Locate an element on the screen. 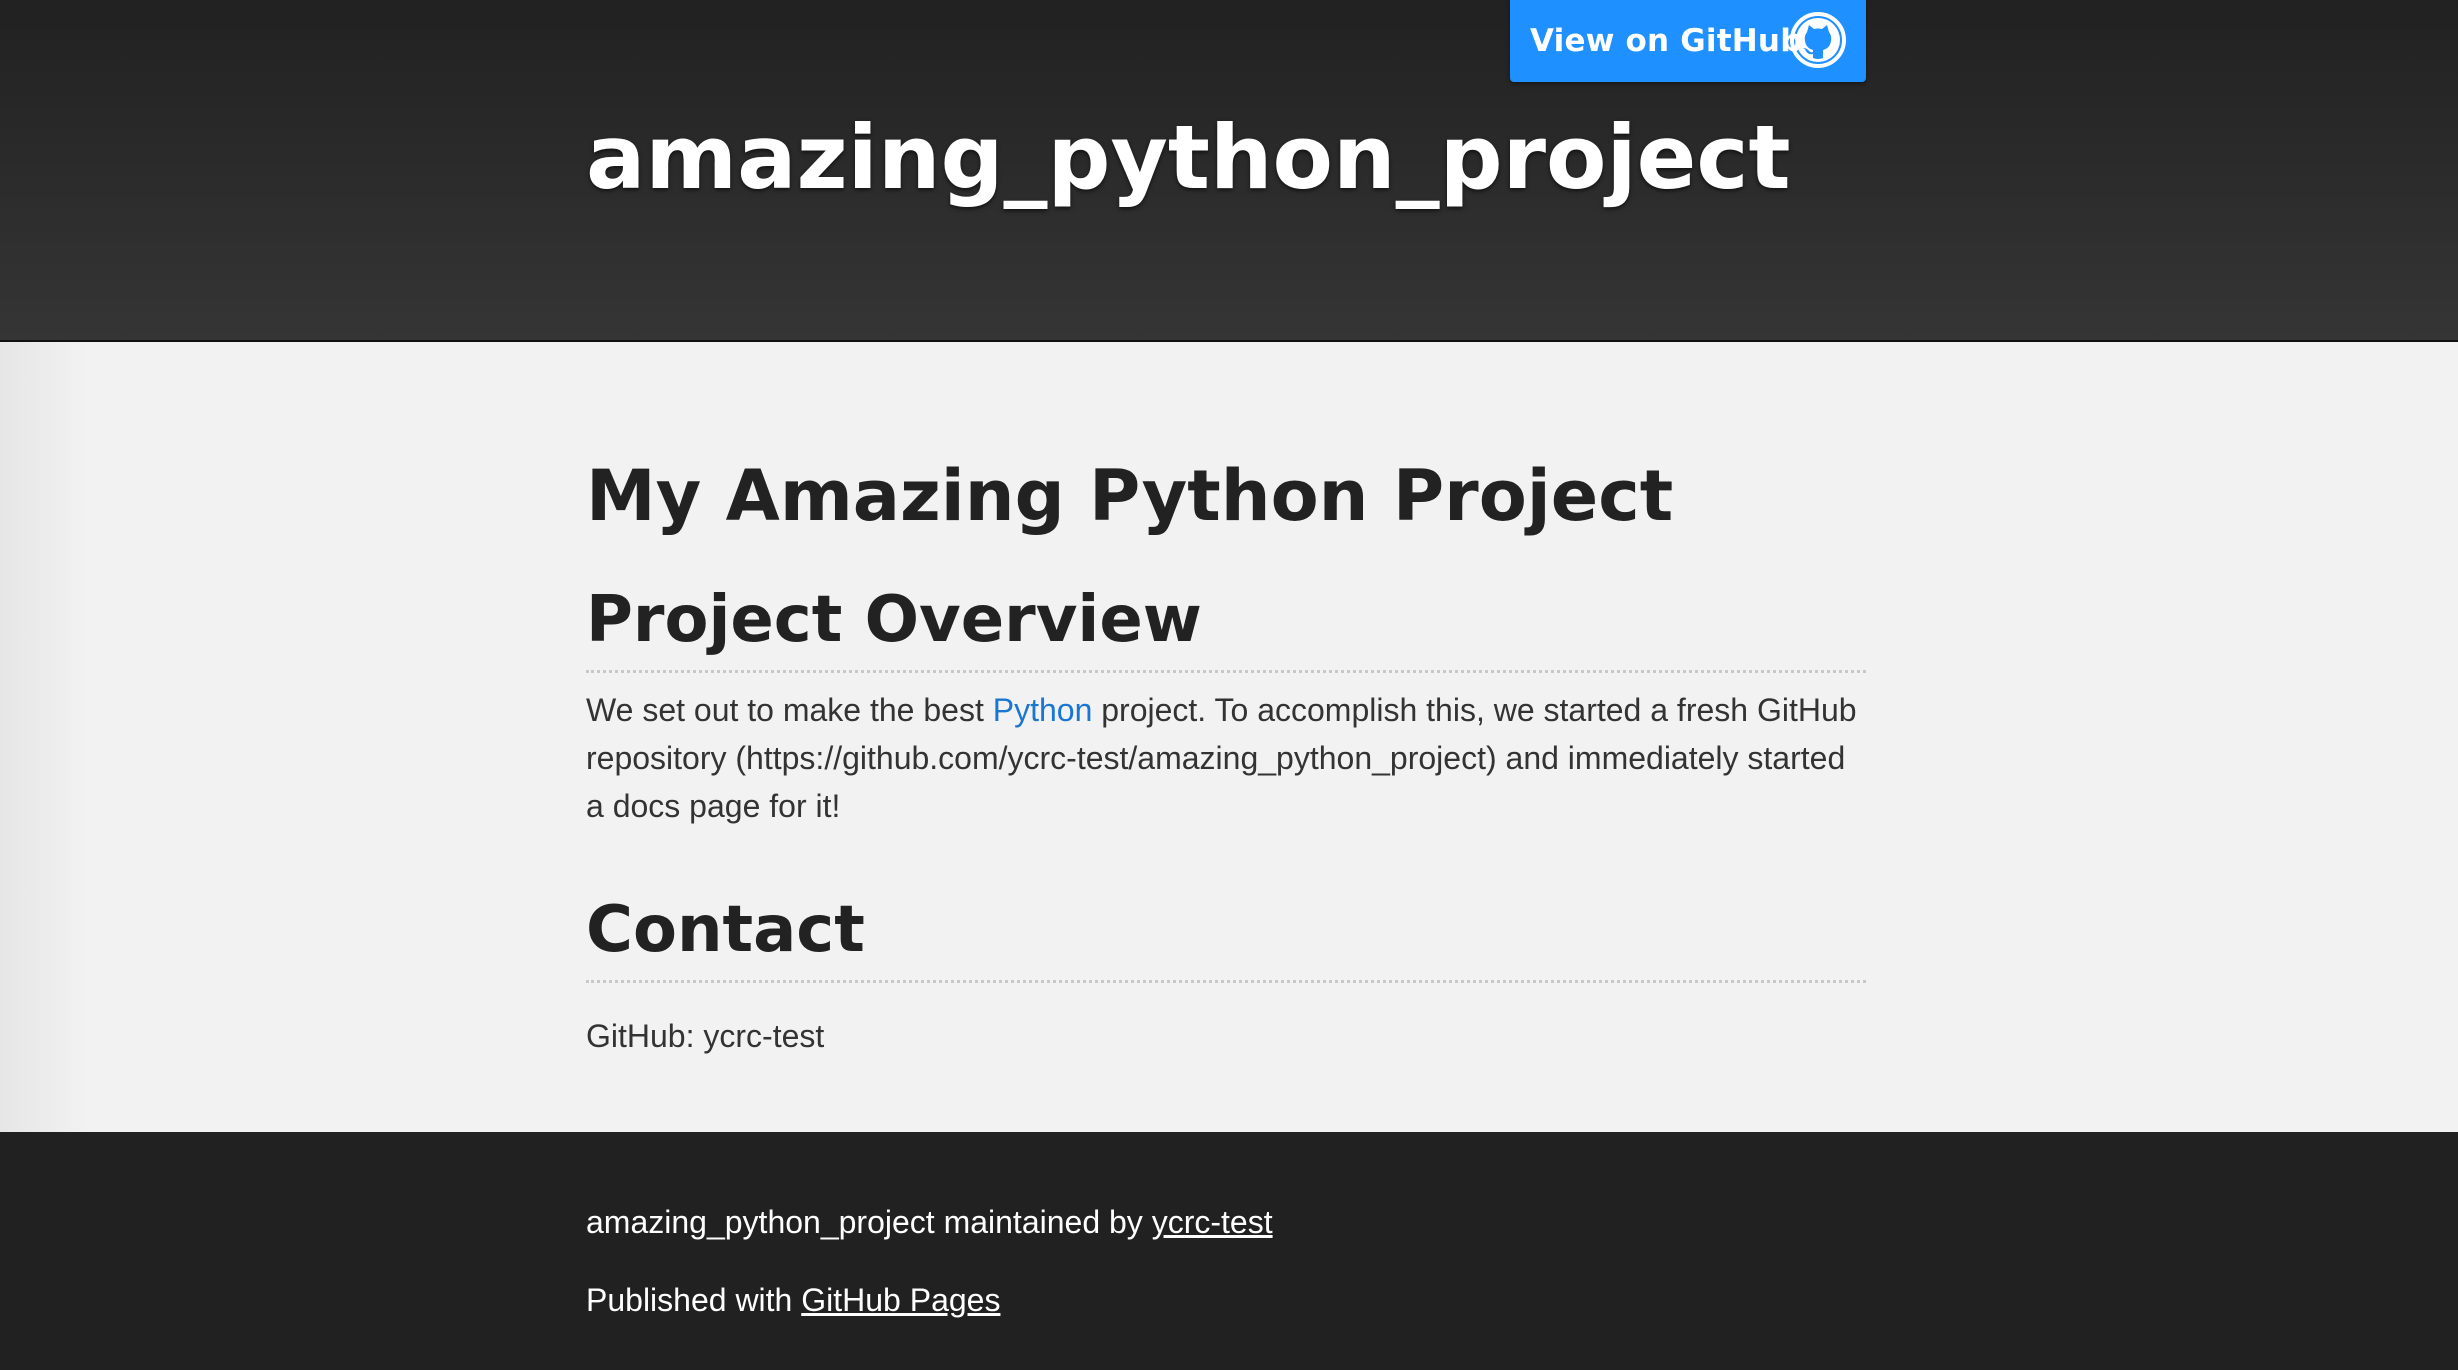 This screenshot has height=1370, width=2458. maintainer-link: ycrc-test is located at coordinates (1212, 1222).